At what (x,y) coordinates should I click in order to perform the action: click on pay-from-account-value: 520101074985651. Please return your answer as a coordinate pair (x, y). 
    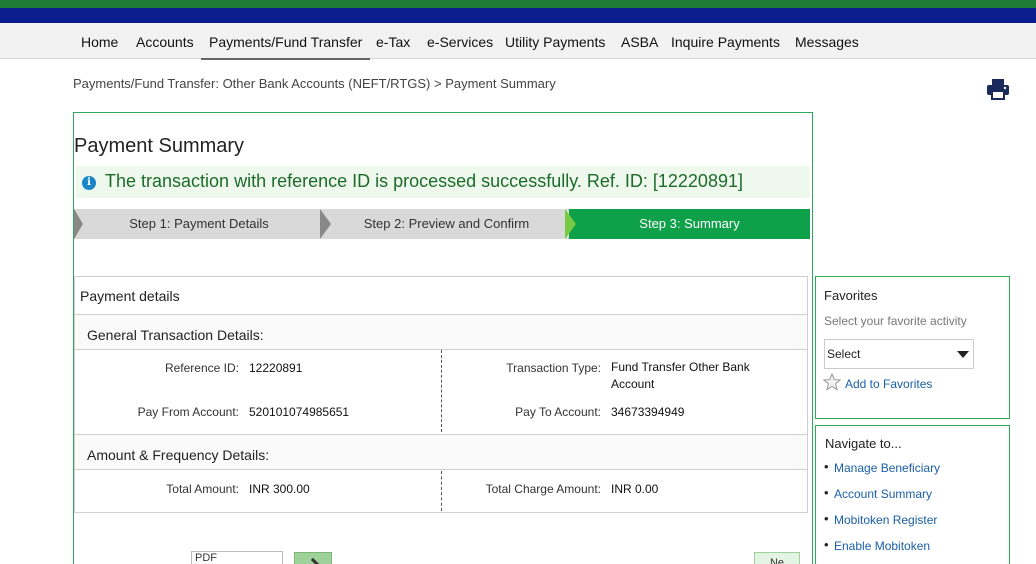
    Looking at the image, I should click on (299, 412).